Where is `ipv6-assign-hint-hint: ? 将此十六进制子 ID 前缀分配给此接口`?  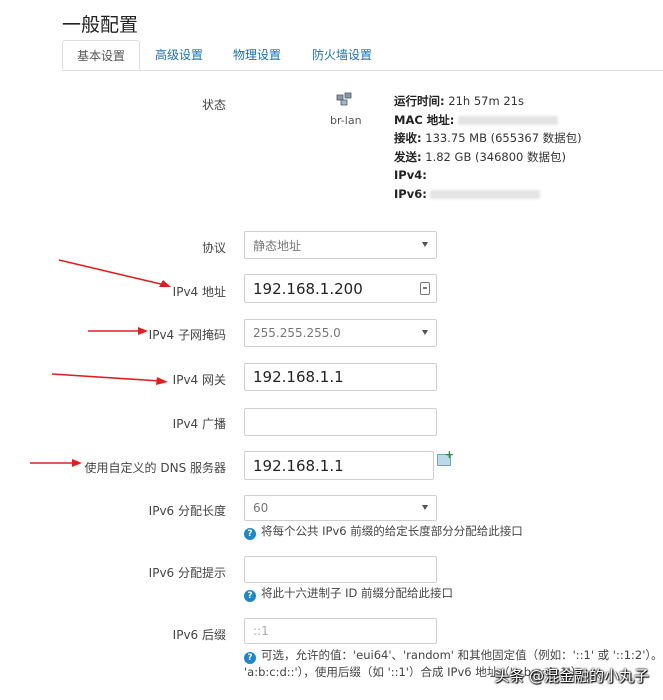
ipv6-assign-hint-hint: ? 将此十六进制子 ID 前缀分配给此接口 is located at coordinates (348, 593).